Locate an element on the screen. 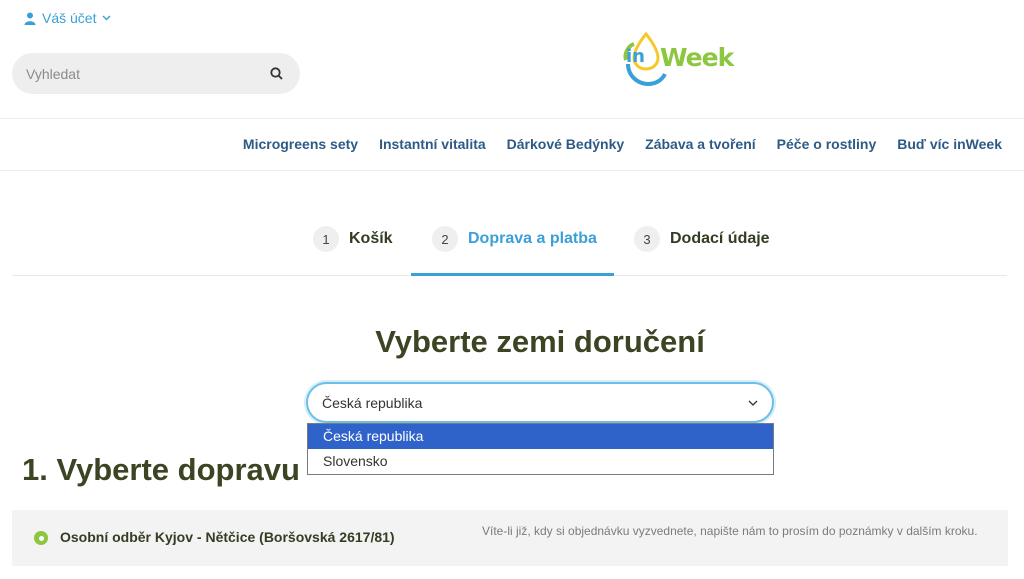 The height and width of the screenshot is (579, 1024). user-icon is located at coordinates (30, 18).